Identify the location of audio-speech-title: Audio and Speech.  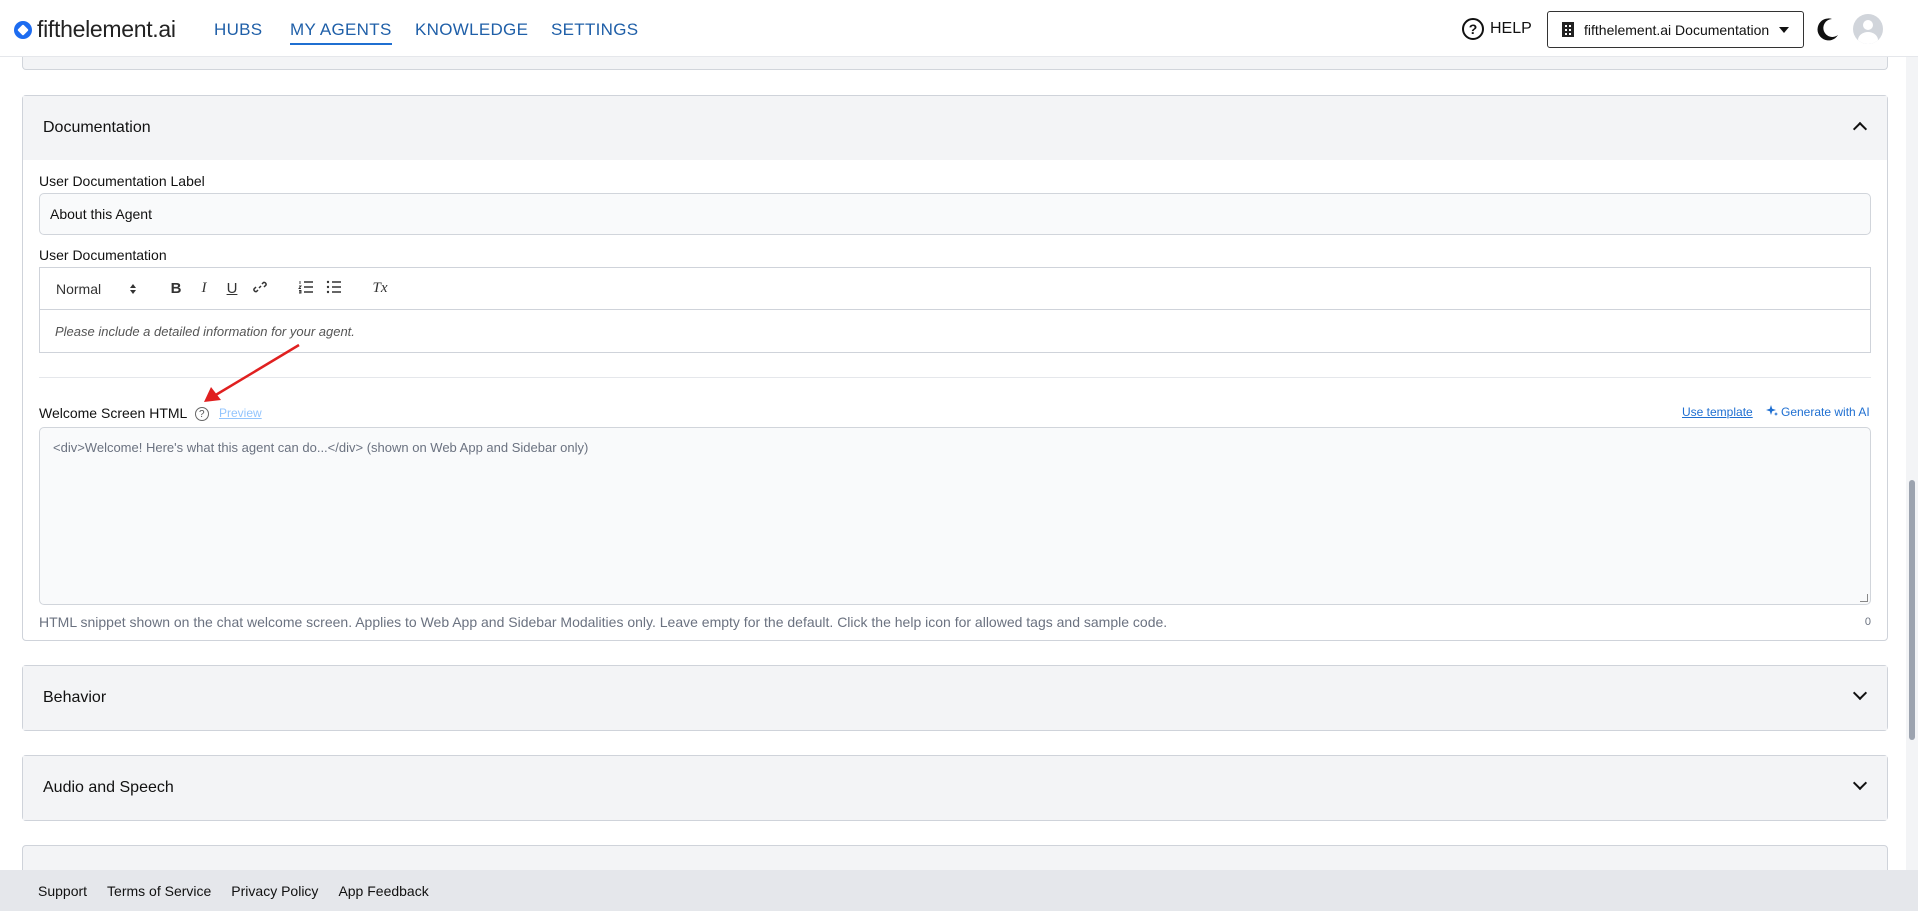
(108, 787).